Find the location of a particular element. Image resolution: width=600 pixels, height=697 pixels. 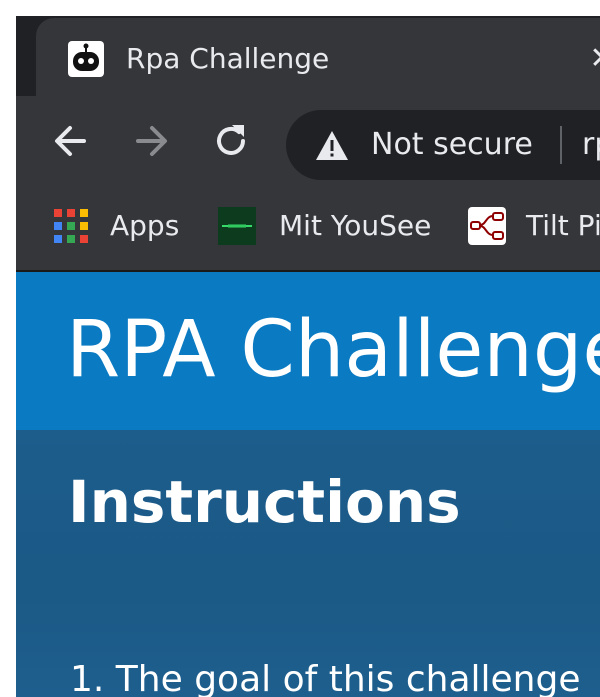

tab-strip: Rpa Challenge ✕ is located at coordinates (308, 56).